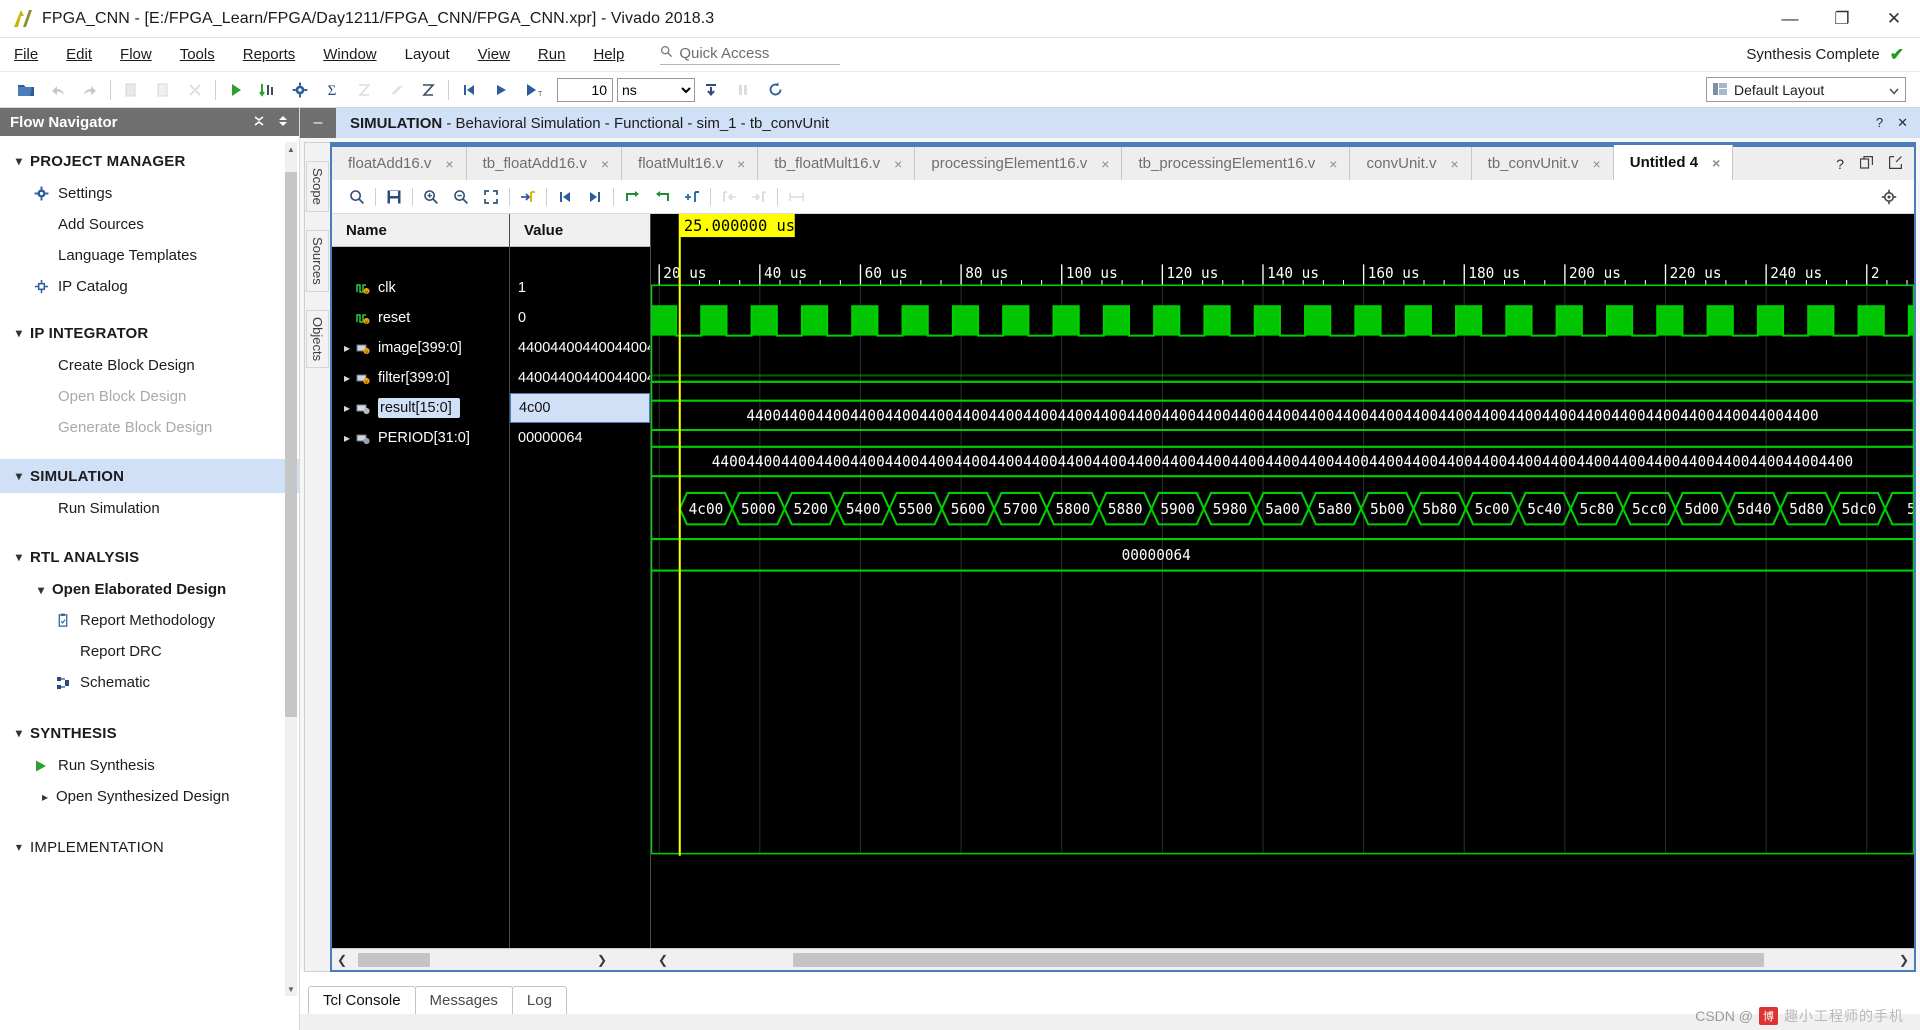 The image size is (1920, 1030). What do you see at coordinates (1840, 164) in the screenshot?
I see `help-icon: ?` at bounding box center [1840, 164].